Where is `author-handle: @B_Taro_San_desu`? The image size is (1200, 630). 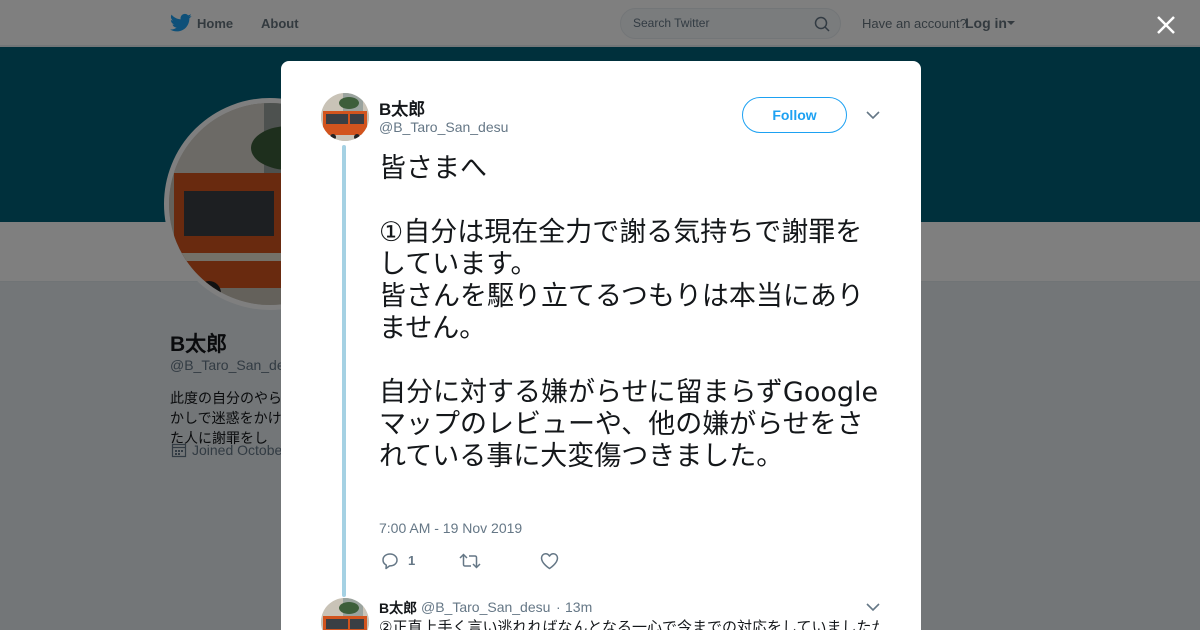
author-handle: @B_Taro_San_desu is located at coordinates (443, 127).